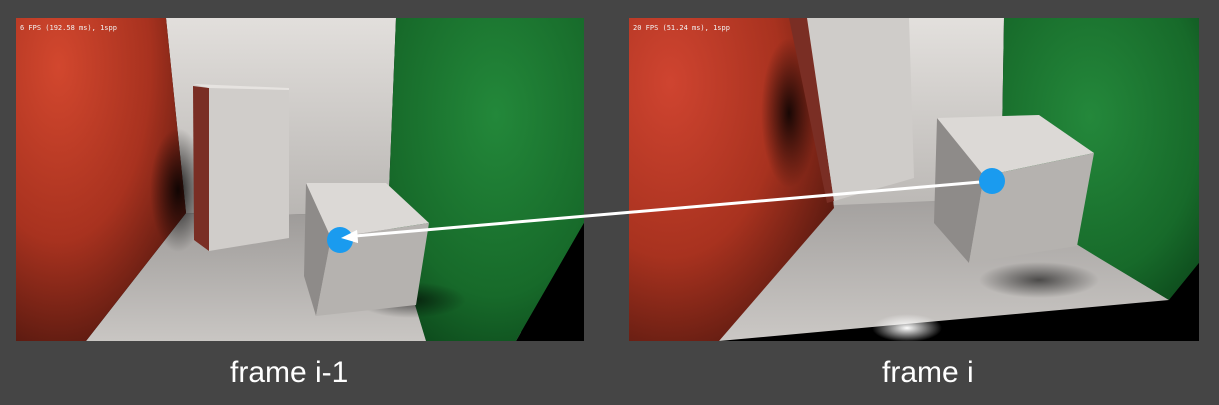  Describe the element at coordinates (928, 372) in the screenshot. I see `caption-frame-current: frame i` at that location.